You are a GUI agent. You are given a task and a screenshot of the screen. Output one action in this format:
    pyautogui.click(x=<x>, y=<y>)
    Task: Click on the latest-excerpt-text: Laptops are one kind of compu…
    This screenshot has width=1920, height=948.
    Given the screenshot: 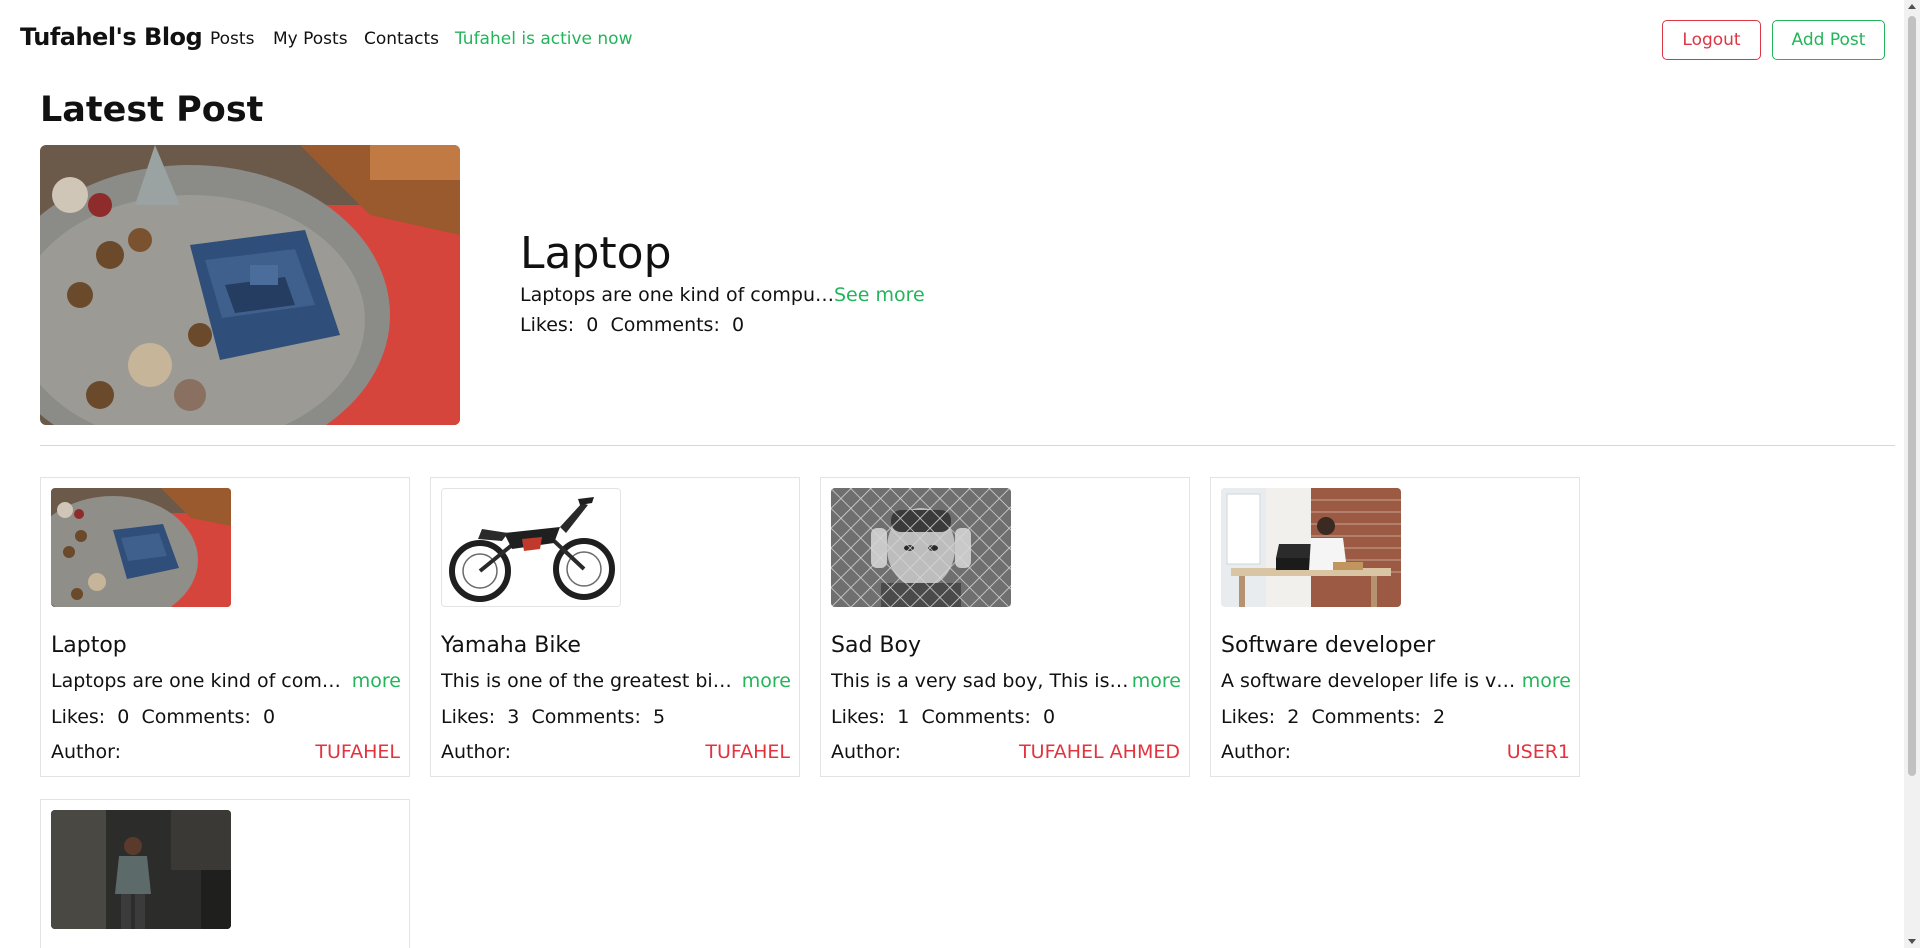 What is the action you would take?
    pyautogui.click(x=677, y=295)
    